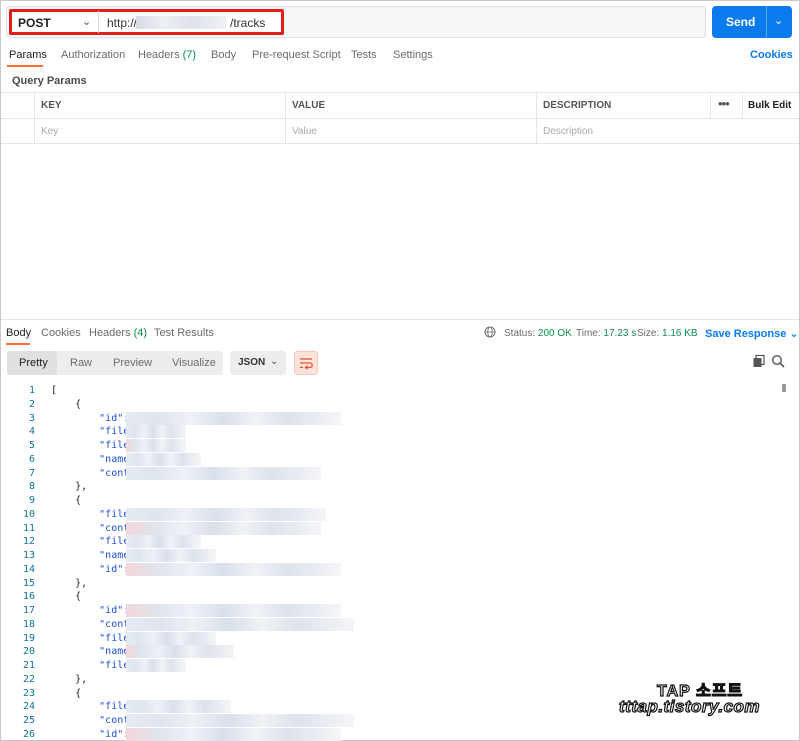 This screenshot has width=800, height=741. What do you see at coordinates (28, 597) in the screenshot?
I see `line-number: 16` at bounding box center [28, 597].